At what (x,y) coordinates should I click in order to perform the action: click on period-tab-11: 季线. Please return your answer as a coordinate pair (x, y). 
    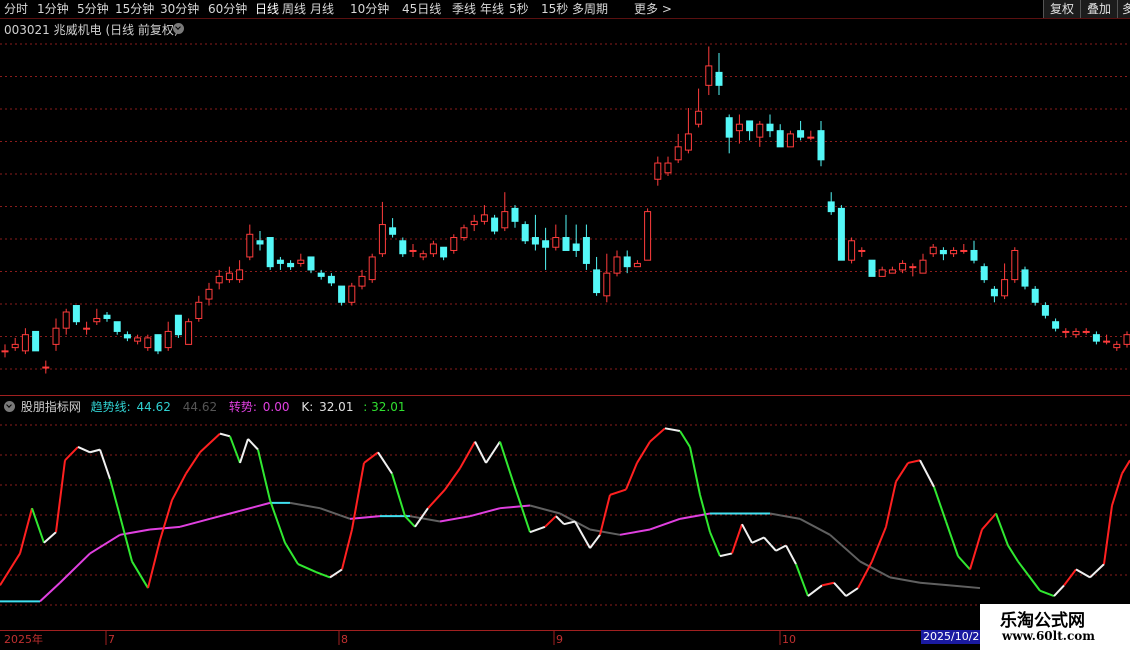
    Looking at the image, I should click on (464, 9).